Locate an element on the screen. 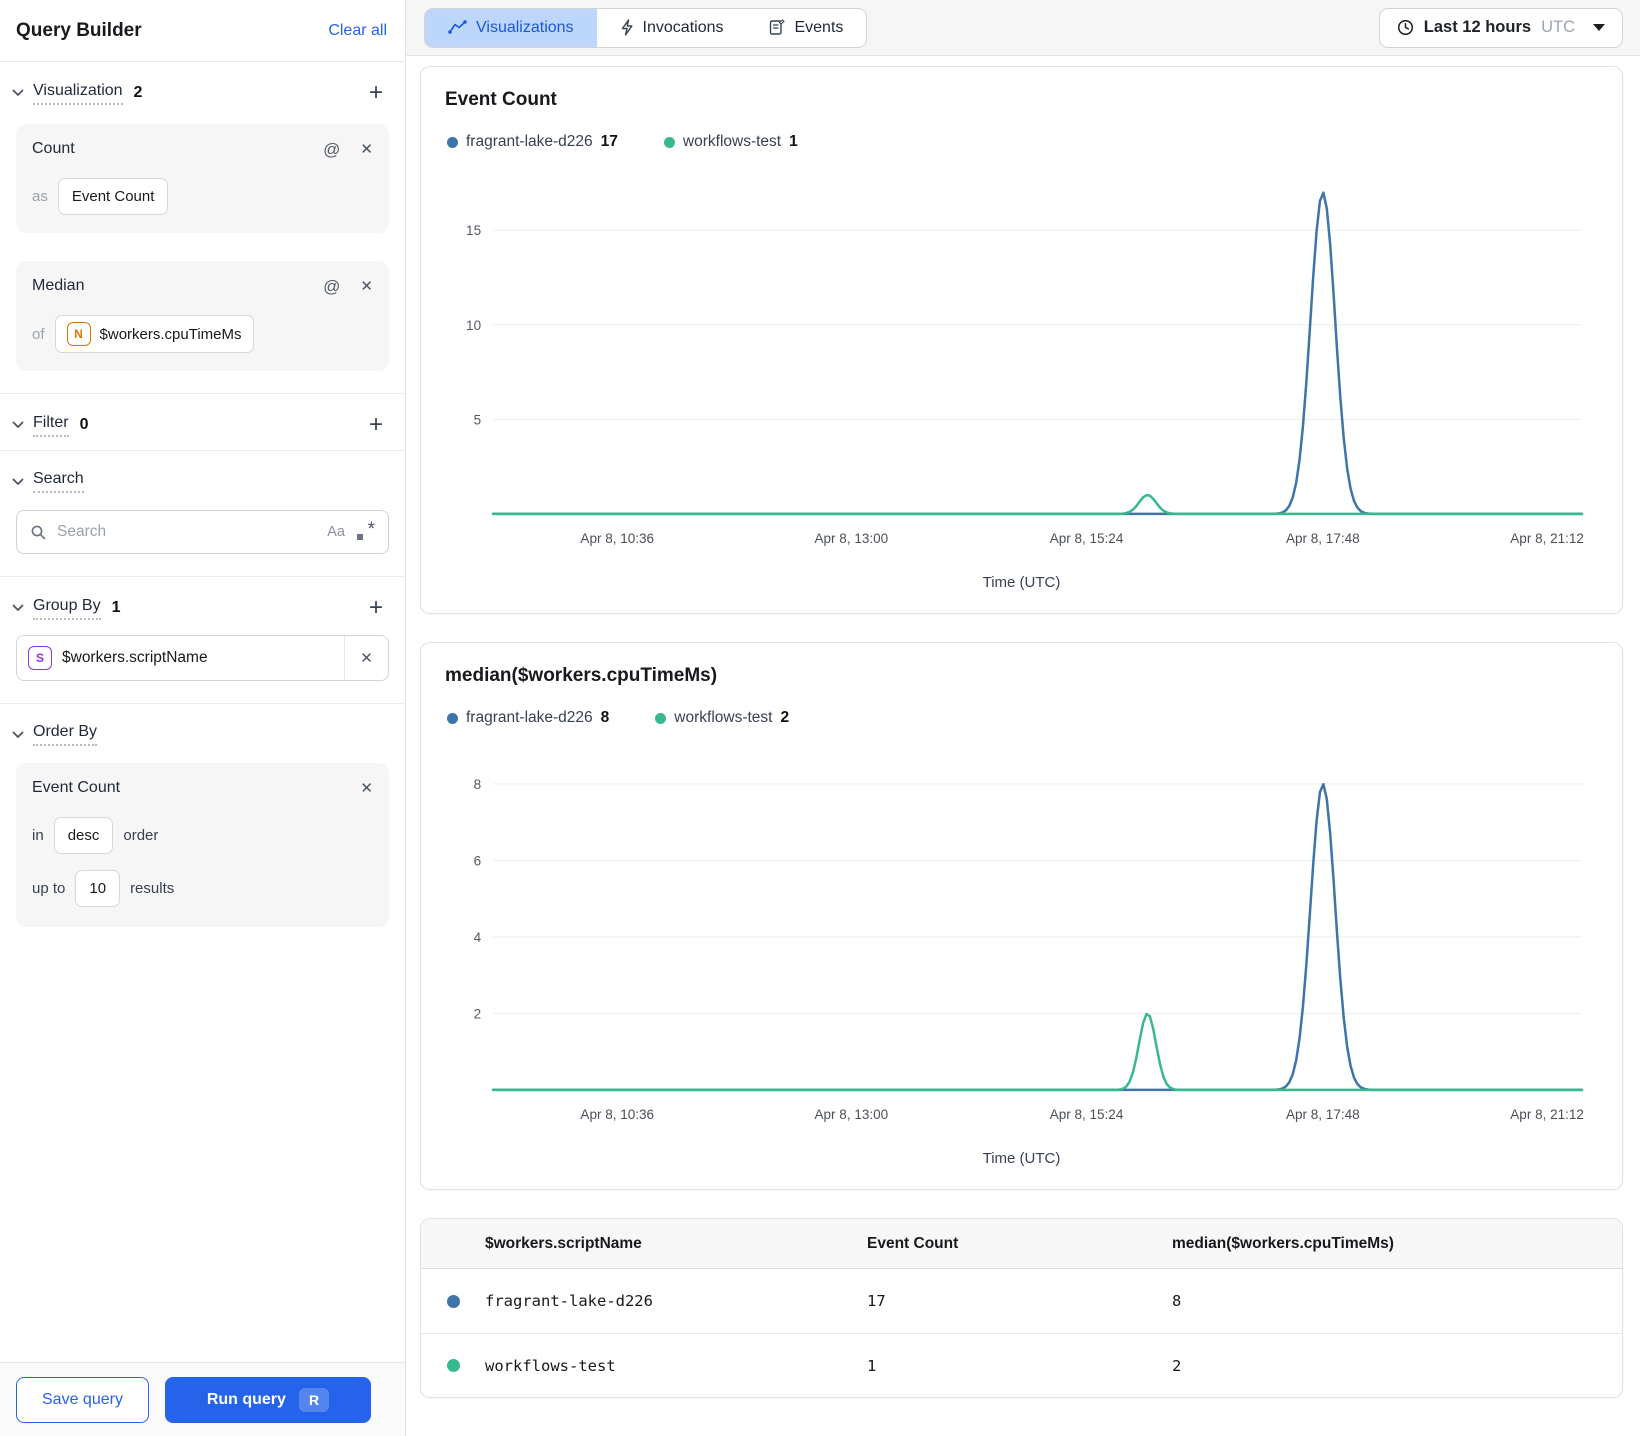 The height and width of the screenshot is (1436, 1640). sort-direction-select: desc is located at coordinates (83, 835).